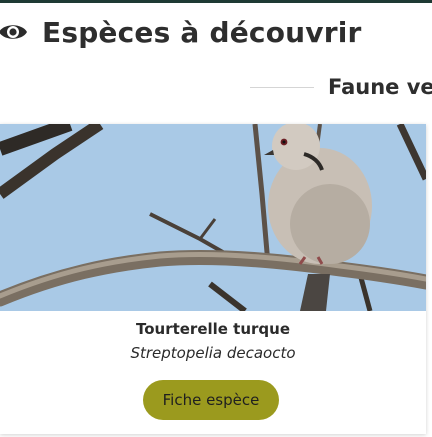 Image resolution: width=432 pixels, height=437 pixels. Describe the element at coordinates (213, 329) in the screenshot. I see `species-common-name: Tourterelle turque` at that location.